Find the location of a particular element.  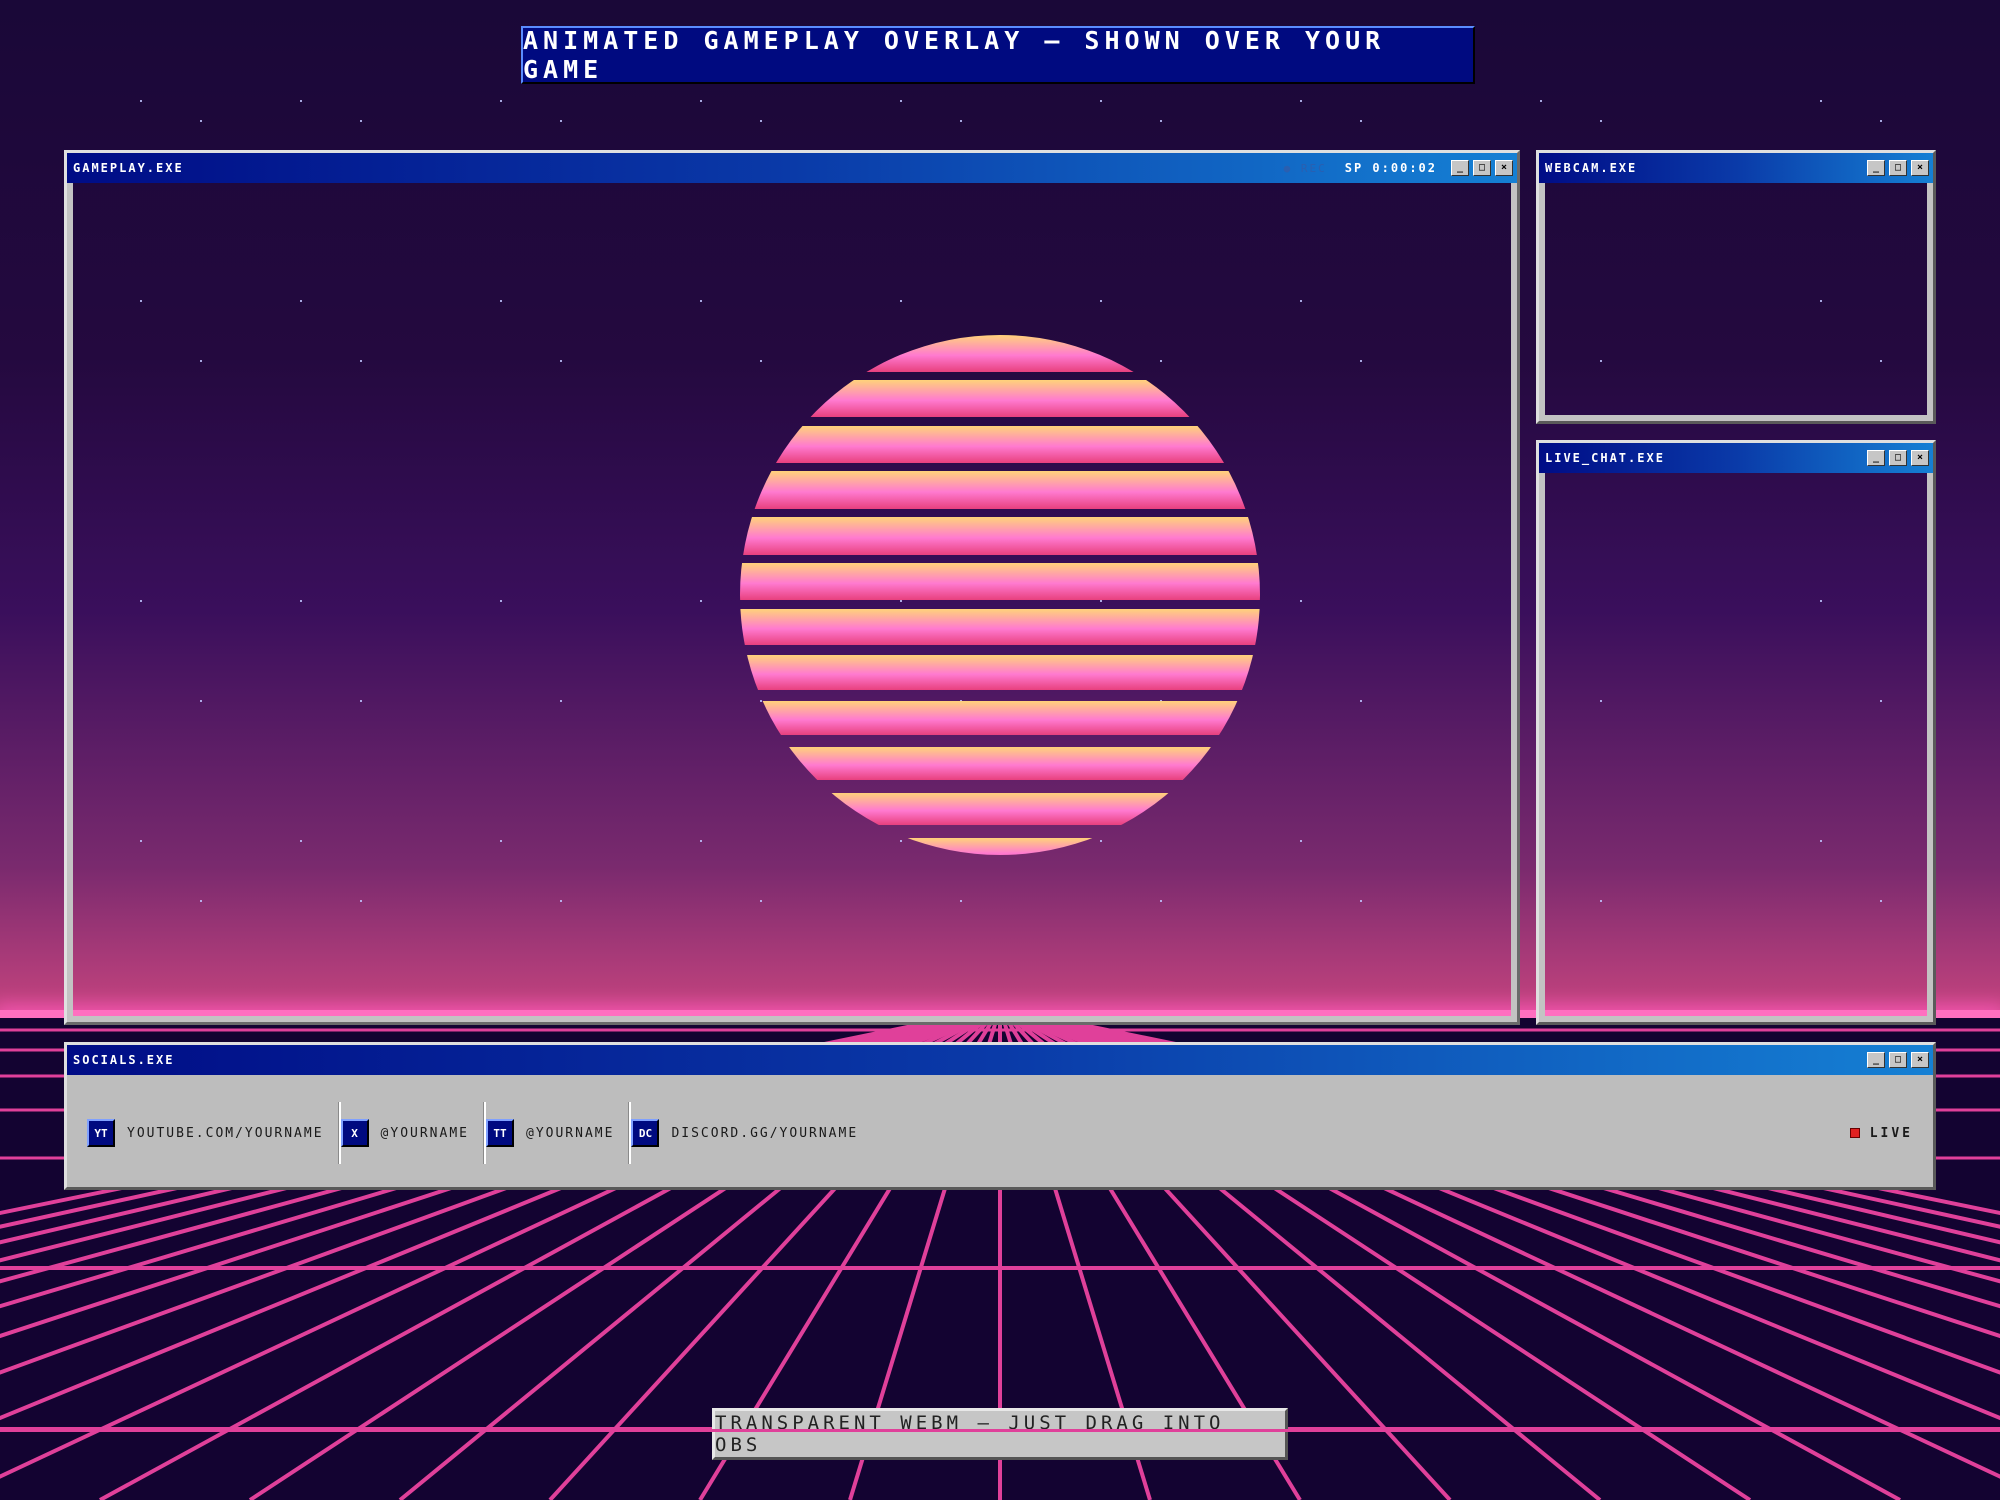

webcam-title: WEBCAM.EXE is located at coordinates (1591, 168).